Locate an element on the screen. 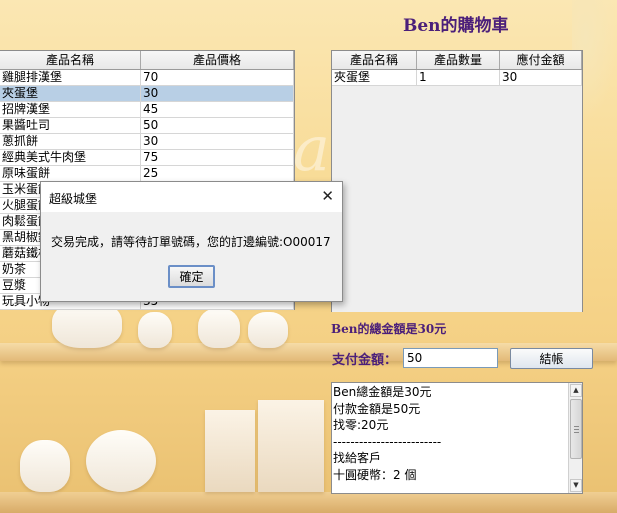 This screenshot has width=617, height=513. payment-amount-label: 支付金額： is located at coordinates (365, 360).